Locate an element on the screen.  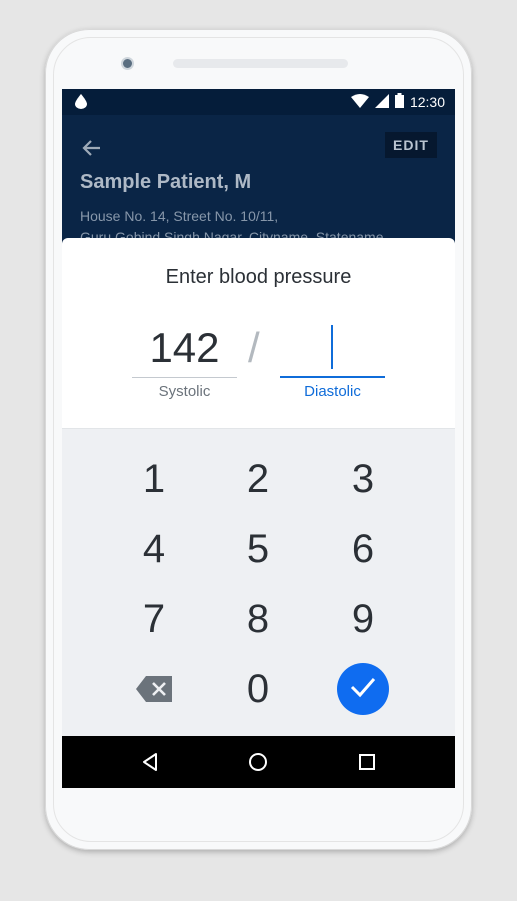
key-8: 8 is located at coordinates (258, 619).